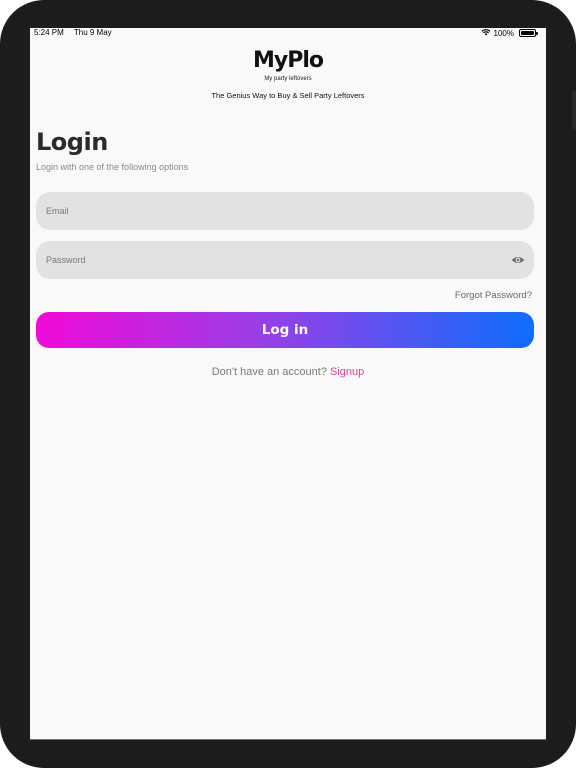 The height and width of the screenshot is (768, 576). I want to click on status-date: Thu 9 May, so click(92, 32).